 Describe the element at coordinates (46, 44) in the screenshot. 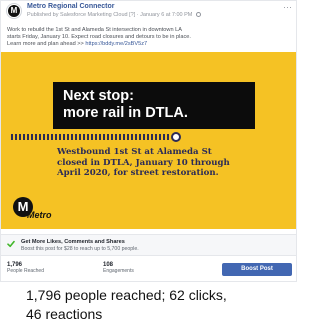

I see `post-text-lead: Learn more and plan ahead >>` at that location.